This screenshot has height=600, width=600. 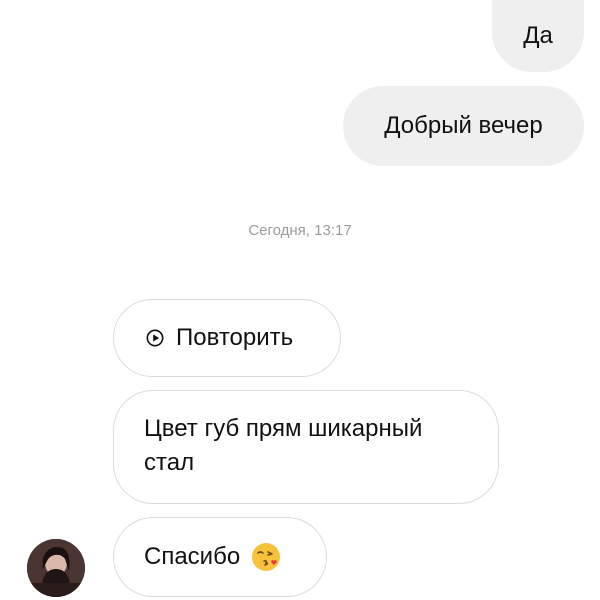 I want to click on message-text: Спасибо, so click(x=192, y=556).